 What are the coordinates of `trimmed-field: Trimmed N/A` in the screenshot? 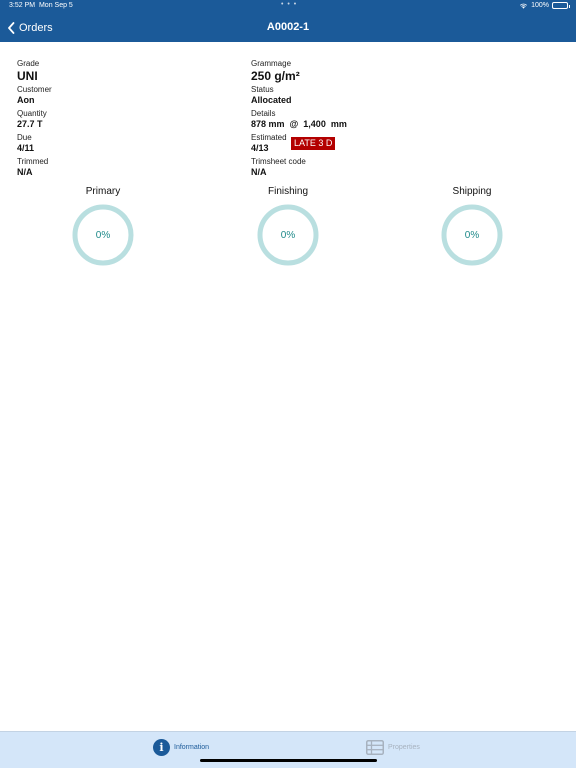 It's located at (32, 167).